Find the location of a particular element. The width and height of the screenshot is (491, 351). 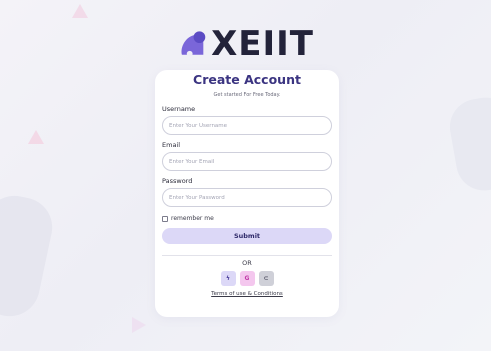

link-icon: ⊂ is located at coordinates (266, 278).